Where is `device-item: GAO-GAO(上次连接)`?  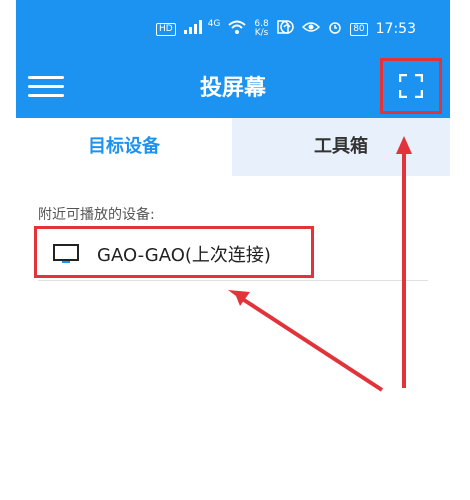 device-item: GAO-GAO(上次连接) is located at coordinates (174, 252).